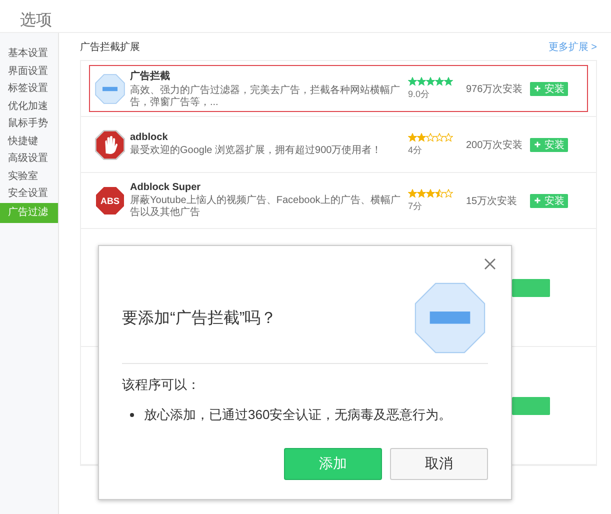  Describe the element at coordinates (29, 159) in the screenshot. I see `sidebar-item: 高级设置` at that location.